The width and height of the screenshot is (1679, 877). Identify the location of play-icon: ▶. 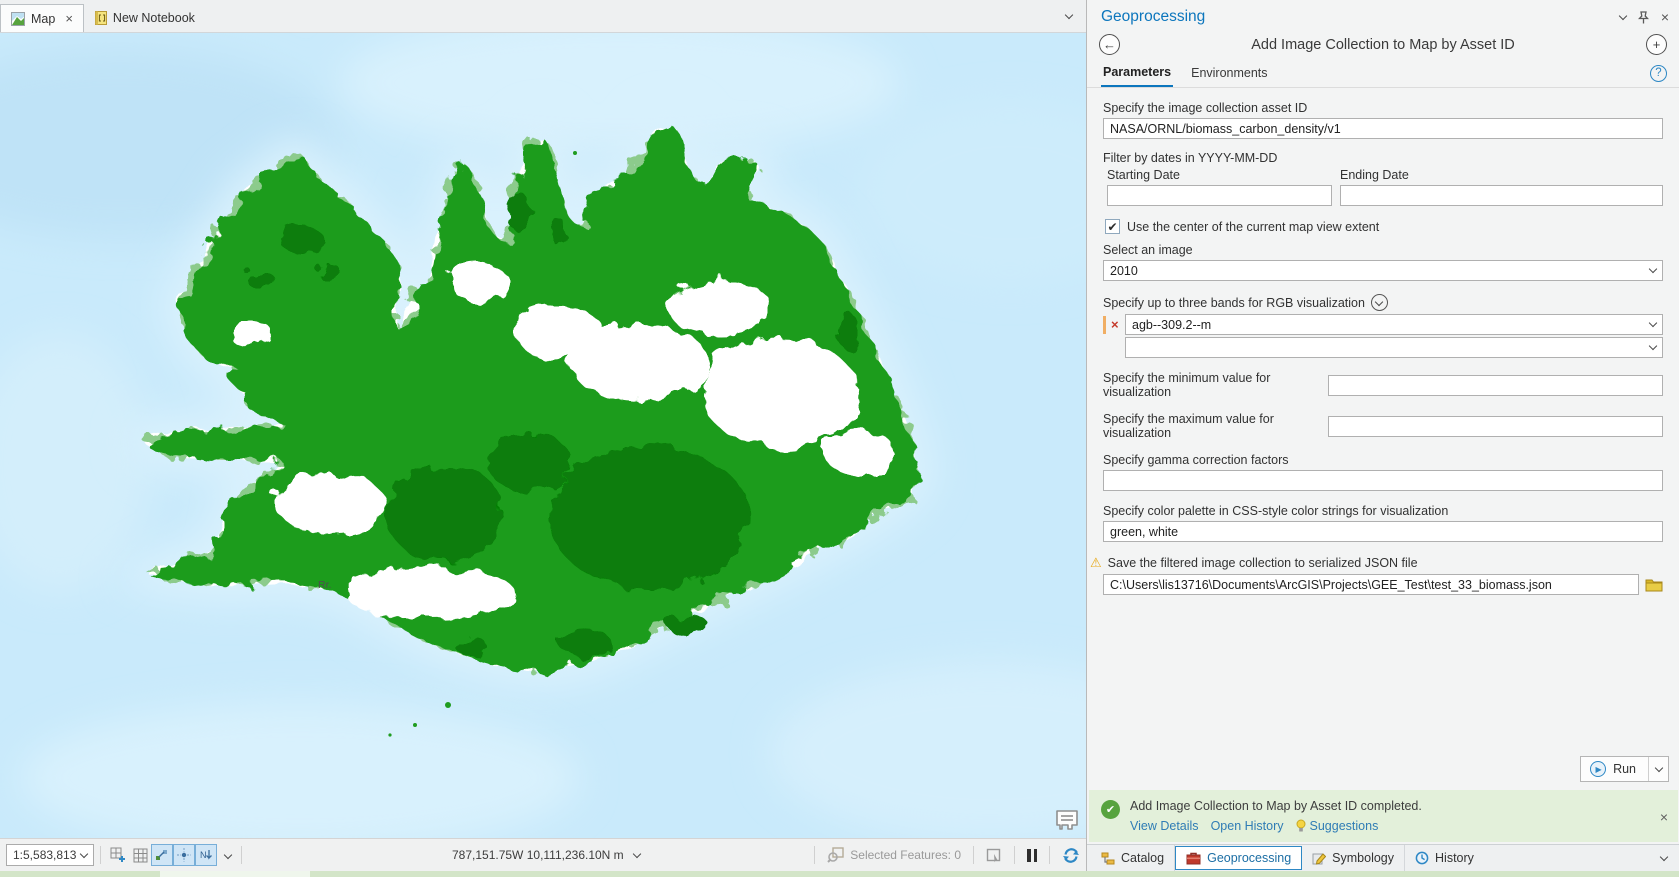
(1598, 769).